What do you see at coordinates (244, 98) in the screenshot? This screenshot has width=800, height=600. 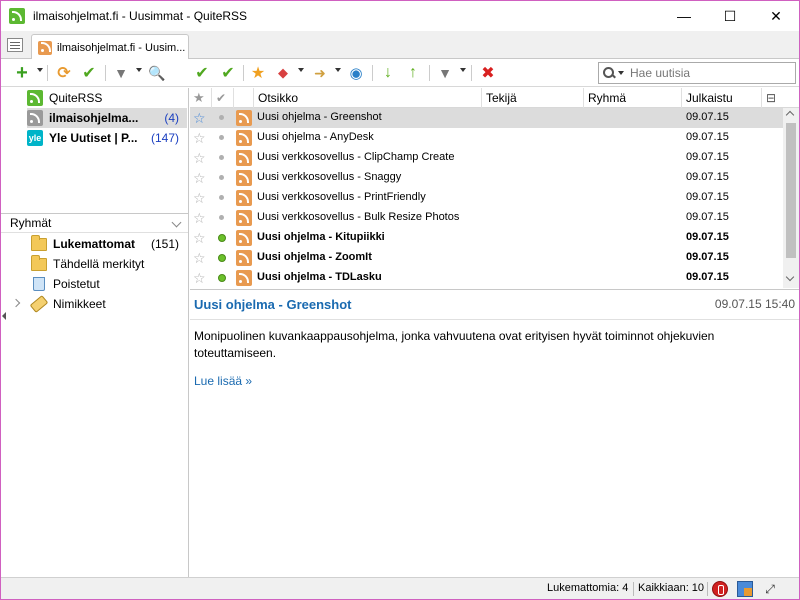 I see `feed-column-header` at bounding box center [244, 98].